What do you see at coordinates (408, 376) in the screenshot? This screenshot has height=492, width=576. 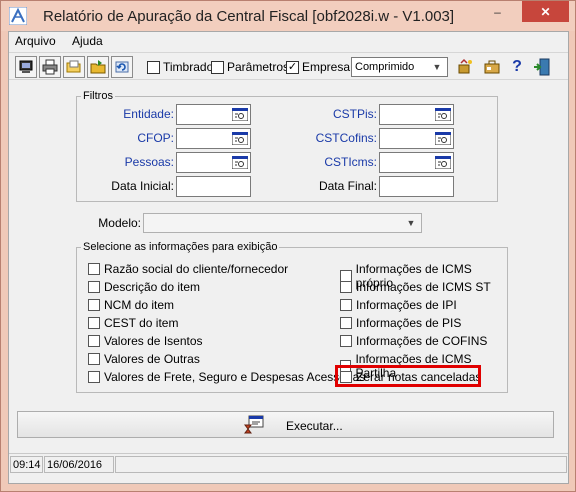 I see `highlight-box` at bounding box center [408, 376].